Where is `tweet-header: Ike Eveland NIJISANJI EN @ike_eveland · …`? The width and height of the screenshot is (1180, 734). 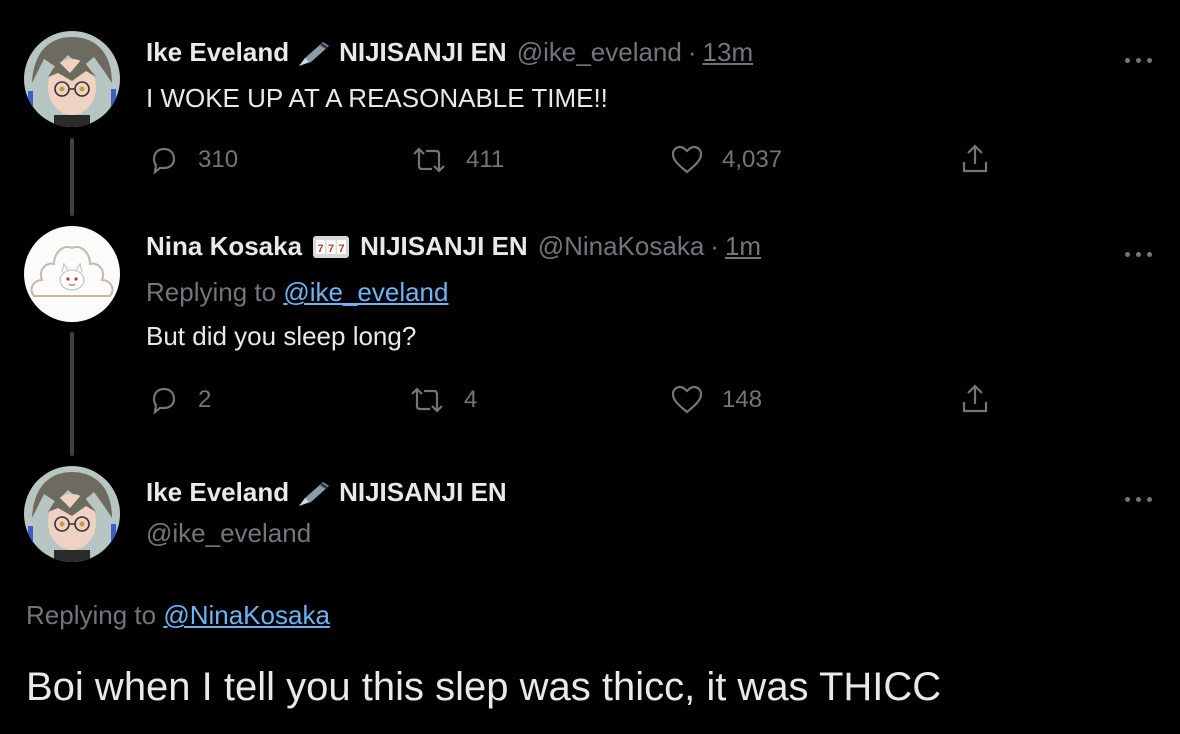 tweet-header: Ike Eveland NIJISANJI EN @ike_eveland · … is located at coordinates (449, 52).